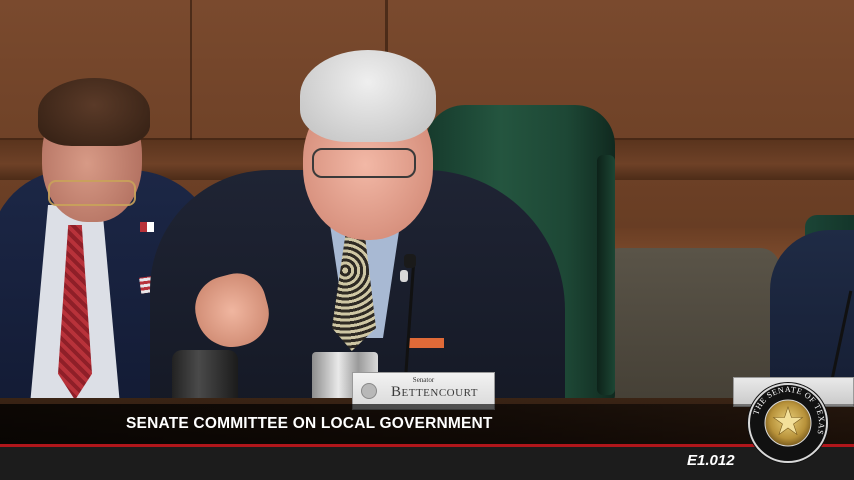 Image resolution: width=854 pixels, height=480 pixels. I want to click on senator-pocket-square, so click(426, 343).